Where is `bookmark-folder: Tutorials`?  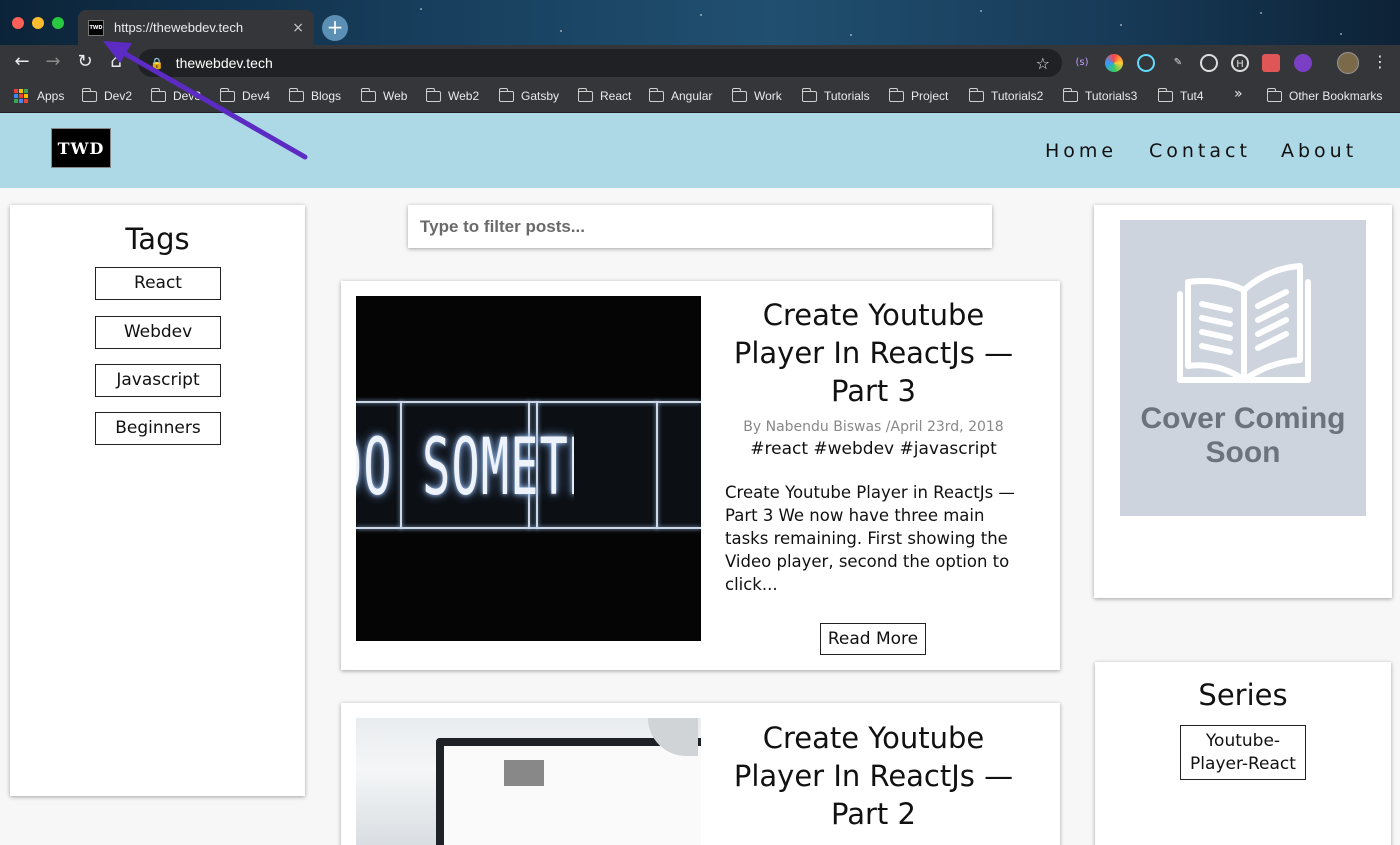 bookmark-folder: Tutorials is located at coordinates (835, 96).